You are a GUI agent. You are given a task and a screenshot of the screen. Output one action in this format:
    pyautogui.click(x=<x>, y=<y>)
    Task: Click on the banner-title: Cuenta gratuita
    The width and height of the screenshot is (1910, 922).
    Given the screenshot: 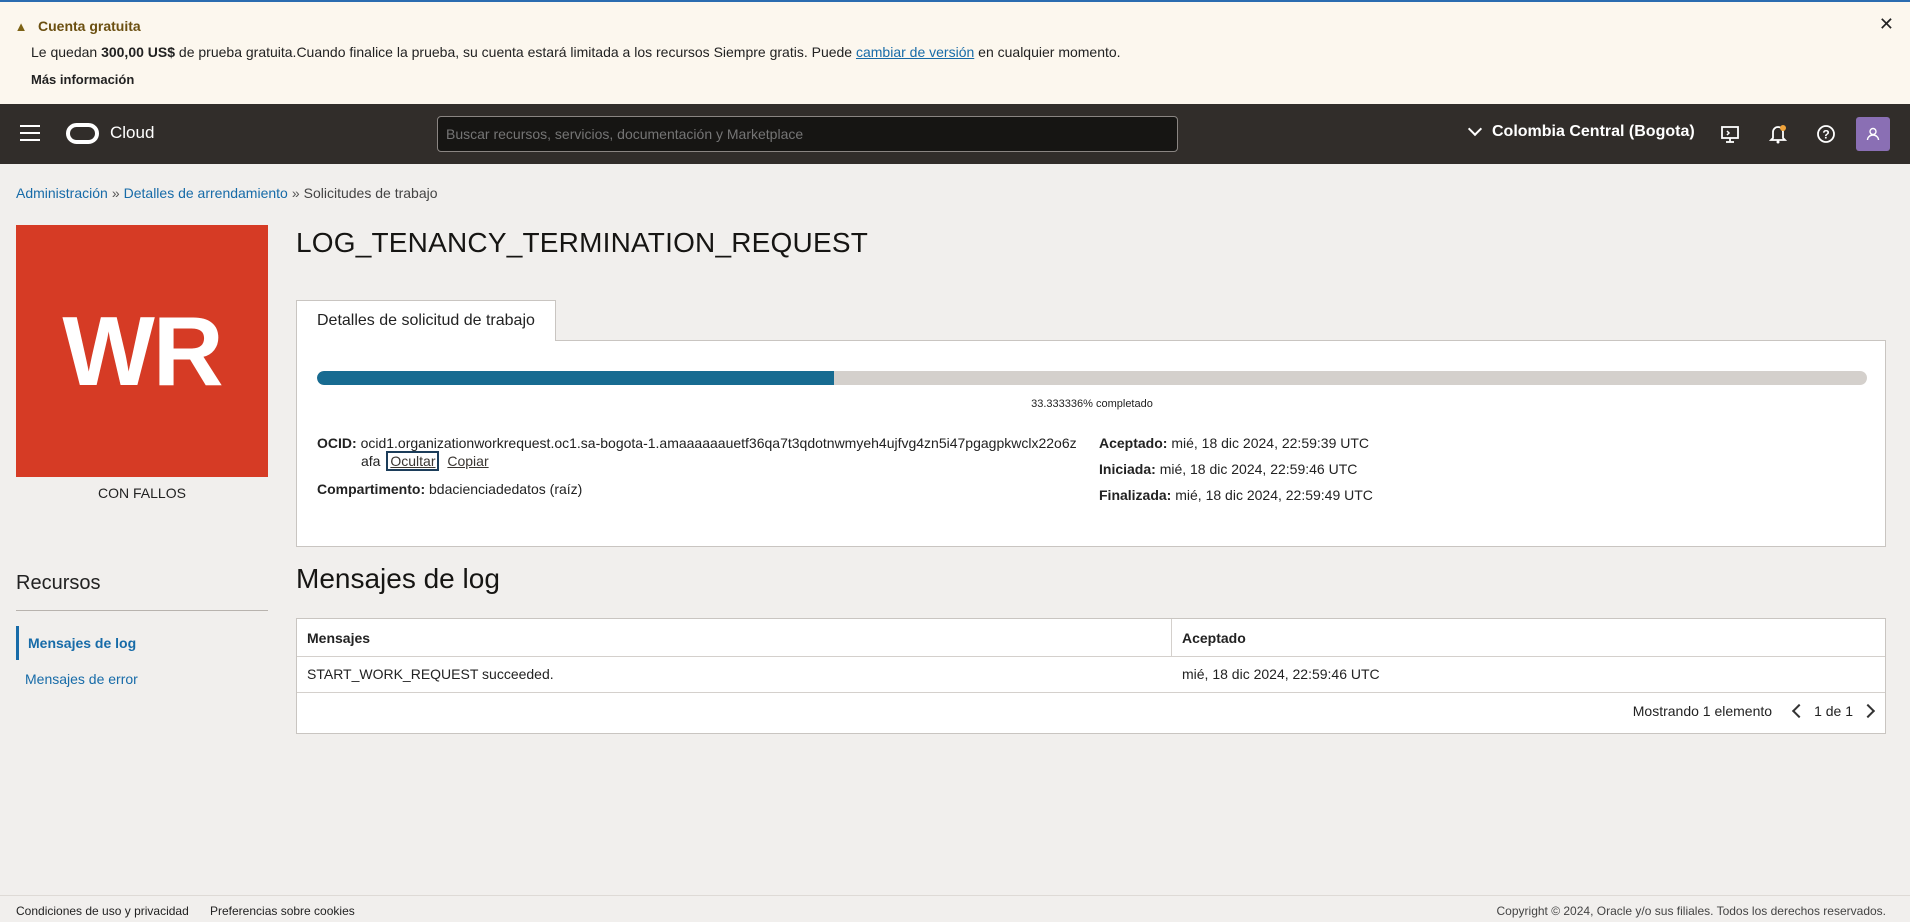 What is the action you would take?
    pyautogui.click(x=89, y=26)
    